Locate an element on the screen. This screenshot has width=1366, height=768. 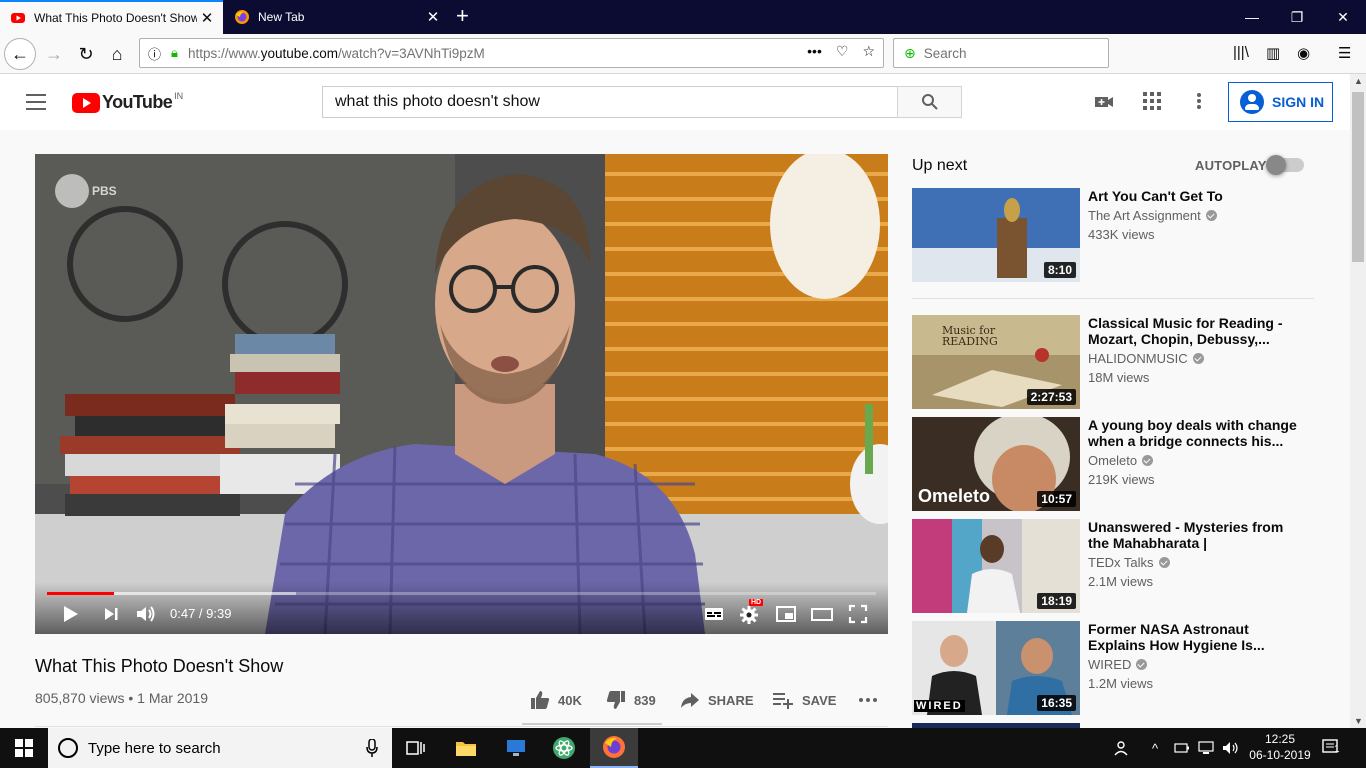
played-bar is located at coordinates (81, 593).